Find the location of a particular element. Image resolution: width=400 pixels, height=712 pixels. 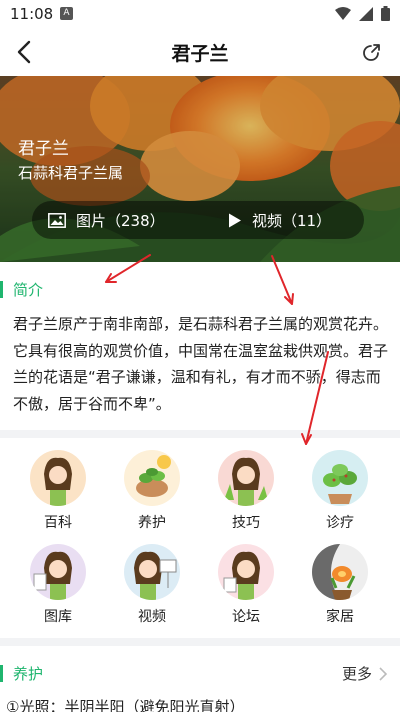

media-pill: 图片（238） 视频（11） is located at coordinates (198, 220).